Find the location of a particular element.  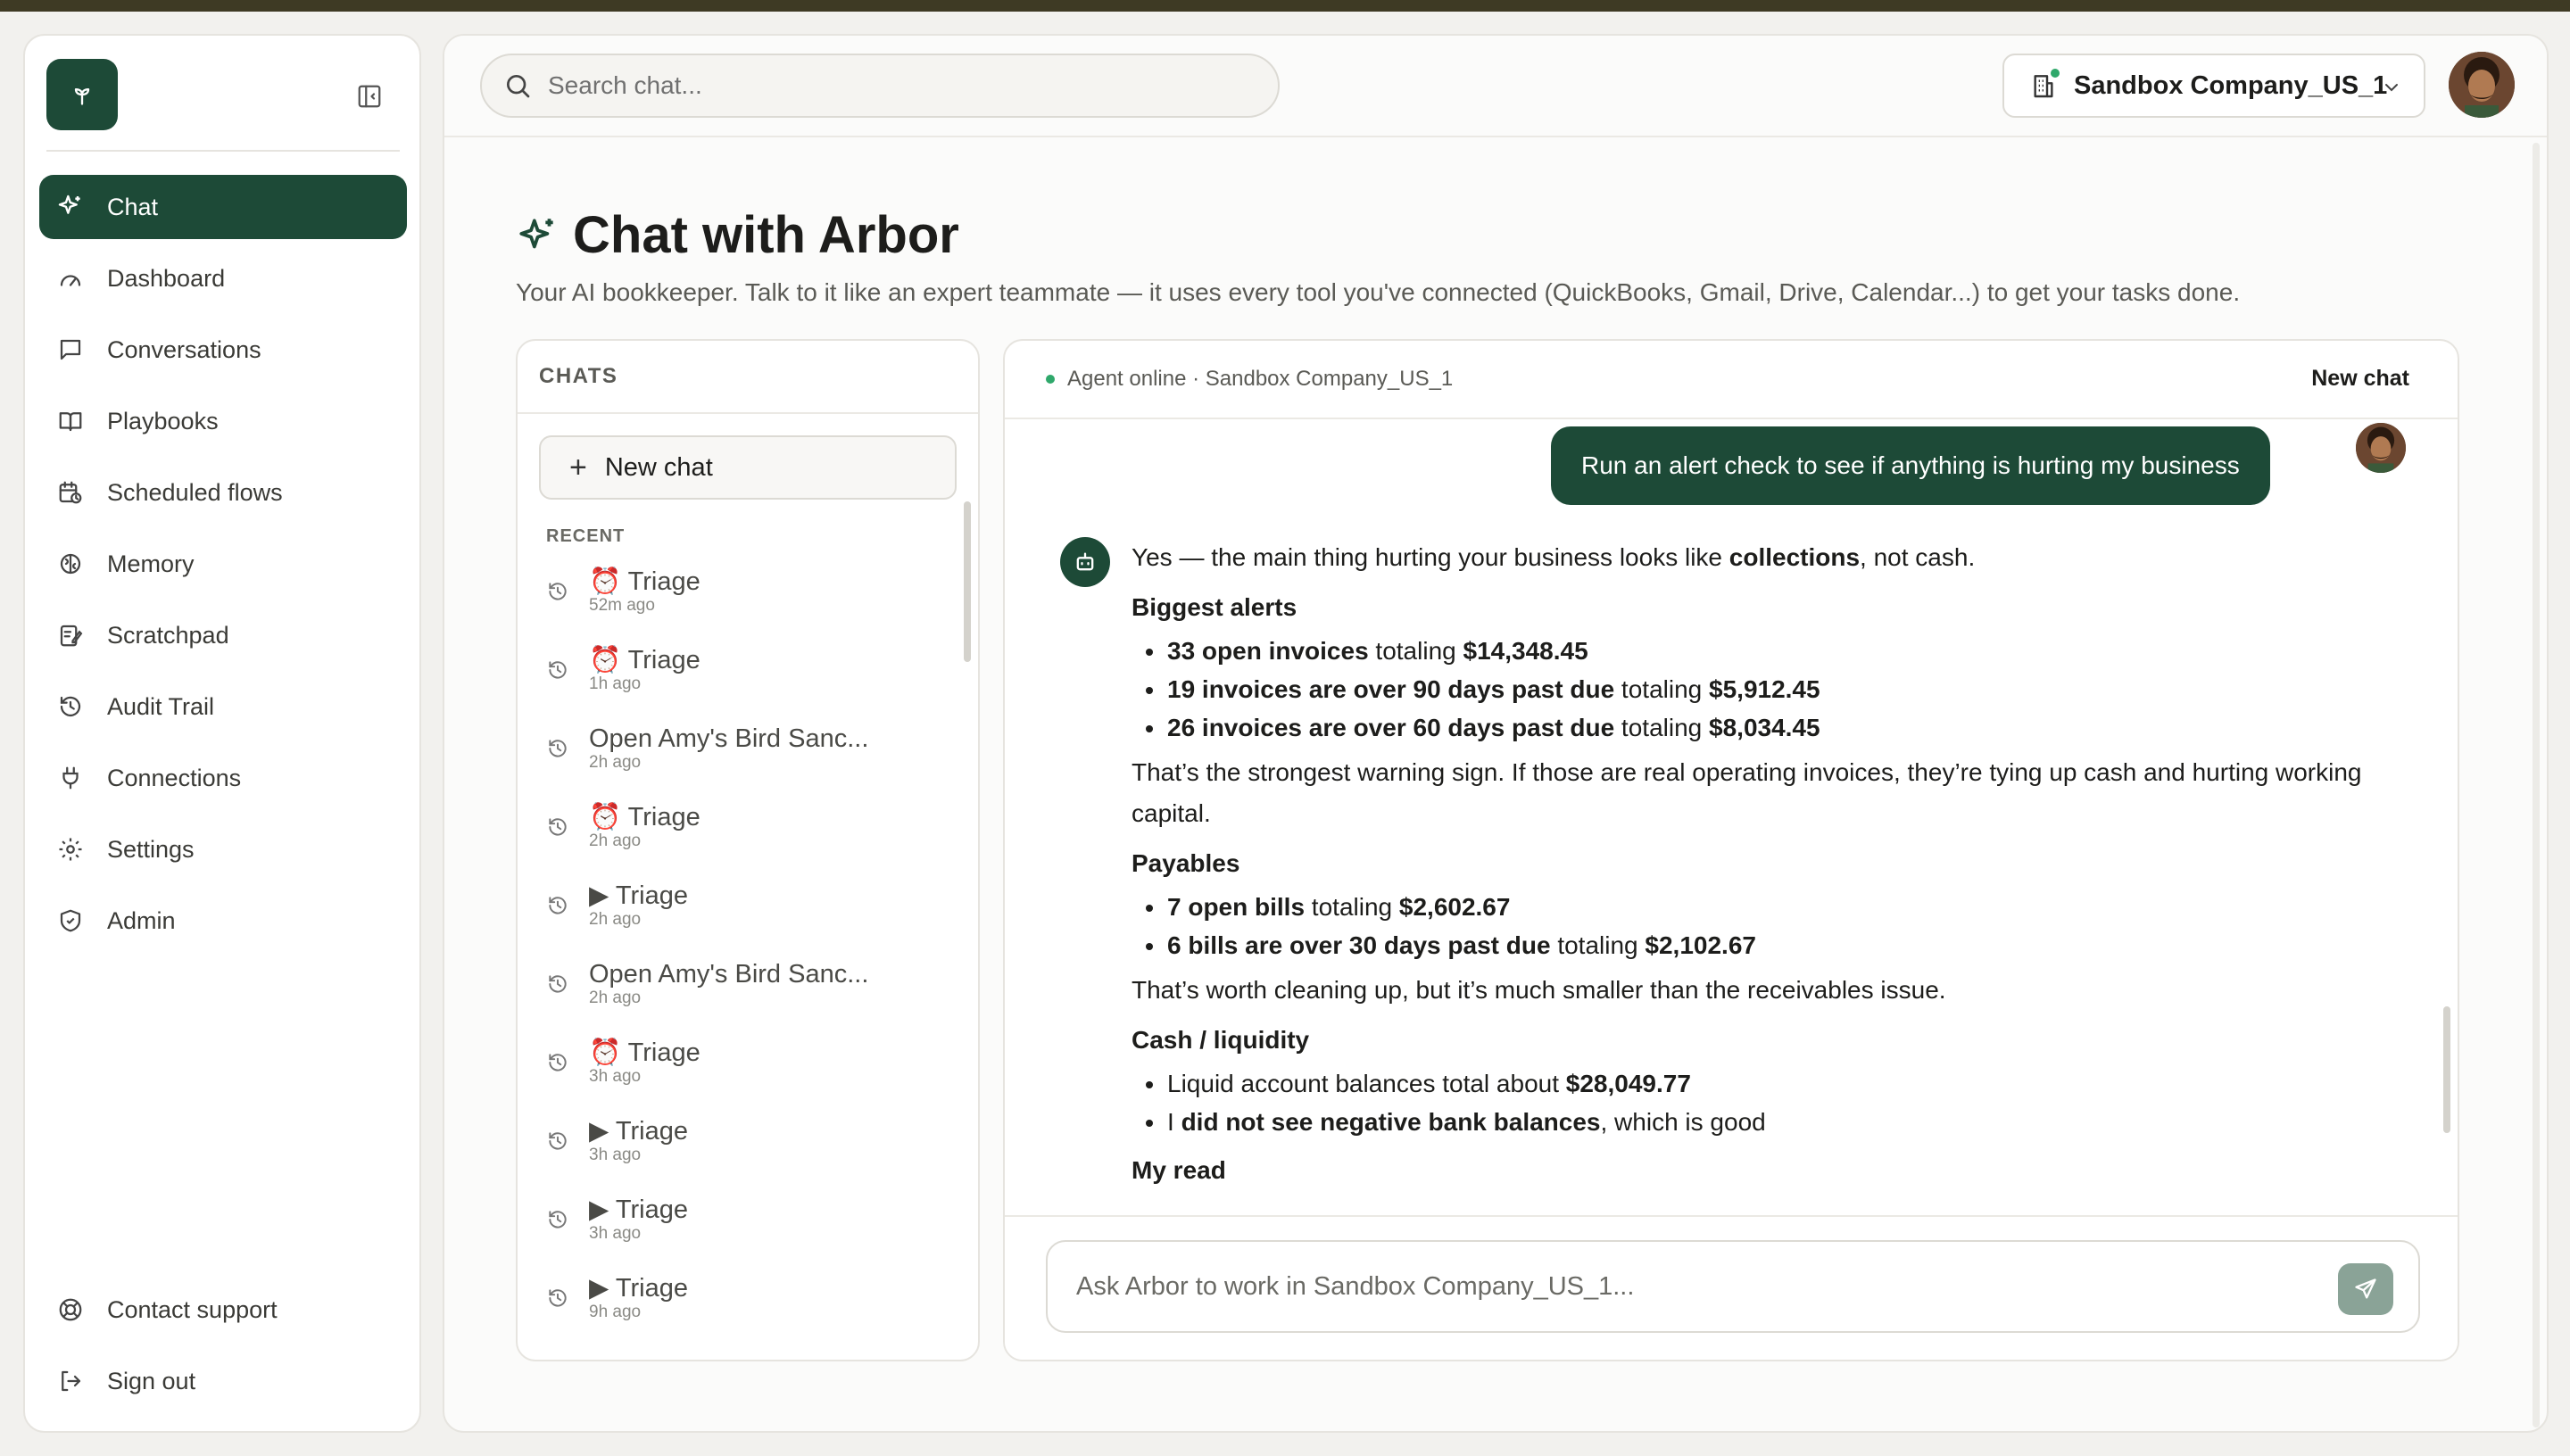

nav-item-conversations: Conversations is located at coordinates (223, 350).